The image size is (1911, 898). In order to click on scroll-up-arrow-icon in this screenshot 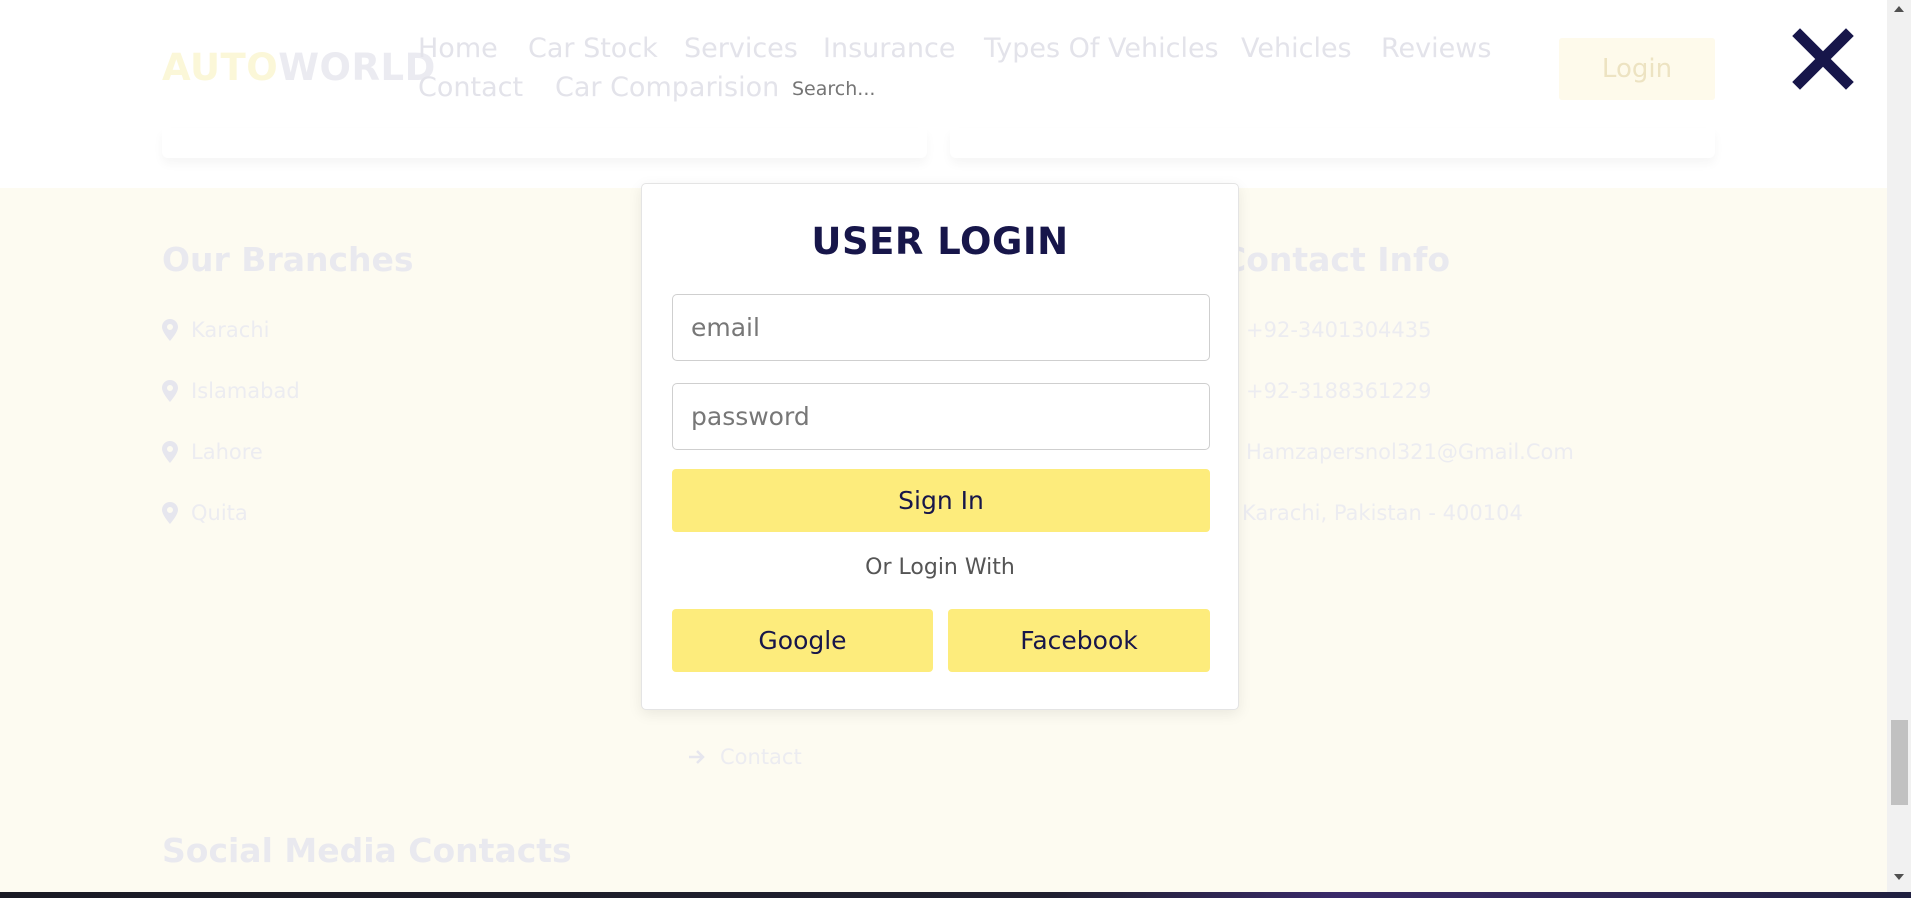, I will do `click(1899, 9)`.